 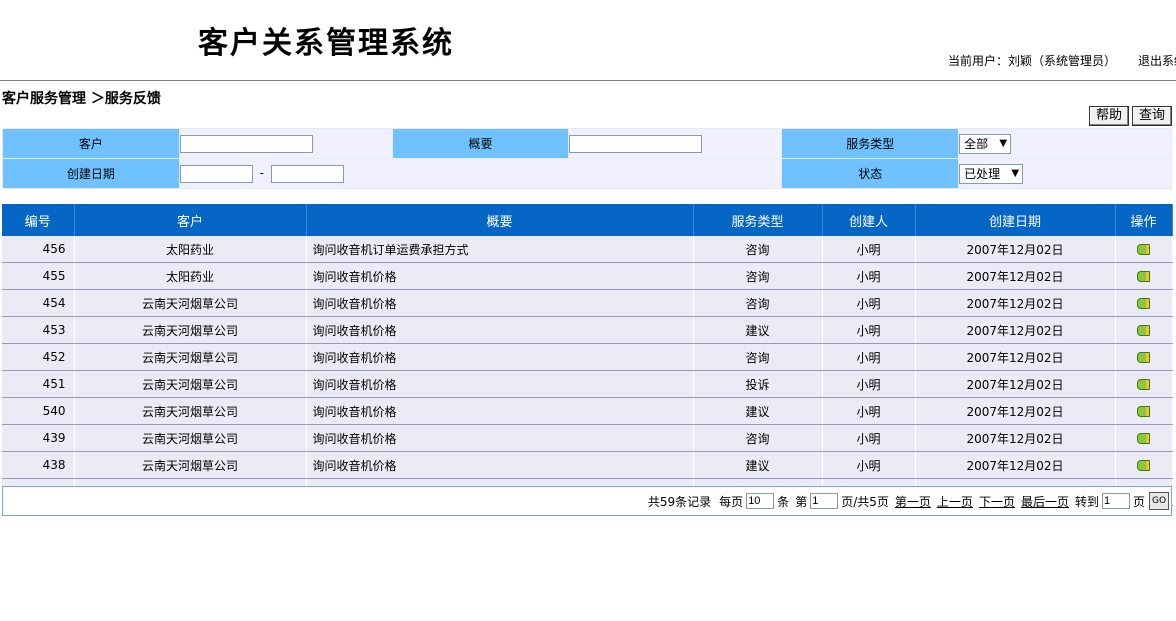 What do you see at coordinates (1108, 116) in the screenshot?
I see `help-button: 帮助` at bounding box center [1108, 116].